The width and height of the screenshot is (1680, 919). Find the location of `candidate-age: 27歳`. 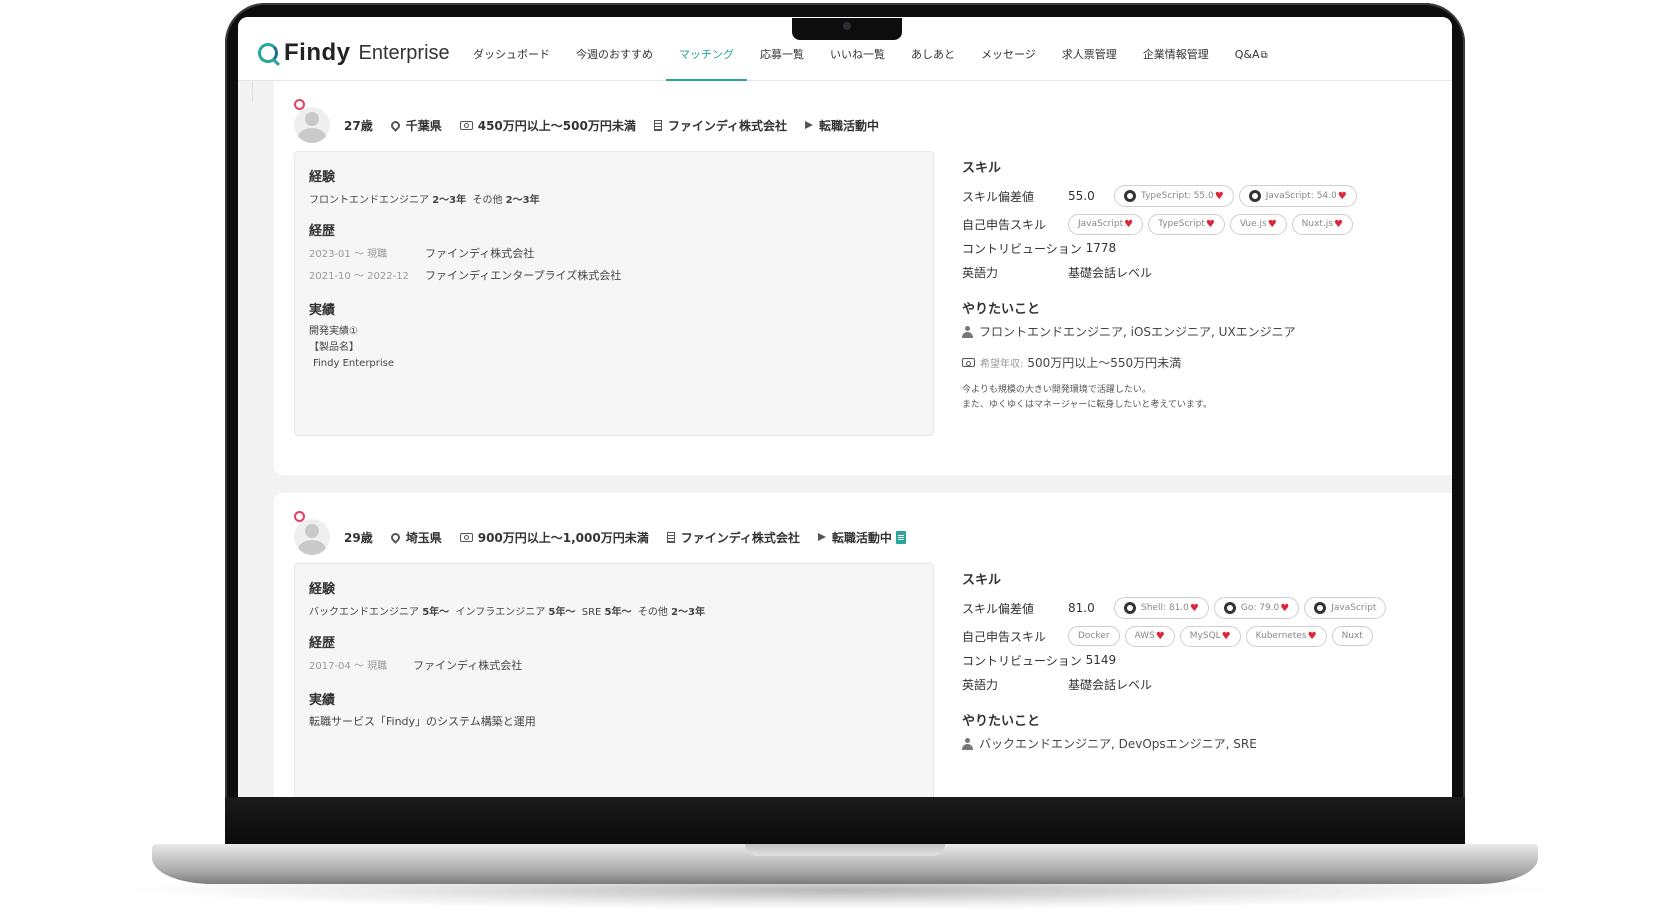

candidate-age: 27歳 is located at coordinates (358, 125).